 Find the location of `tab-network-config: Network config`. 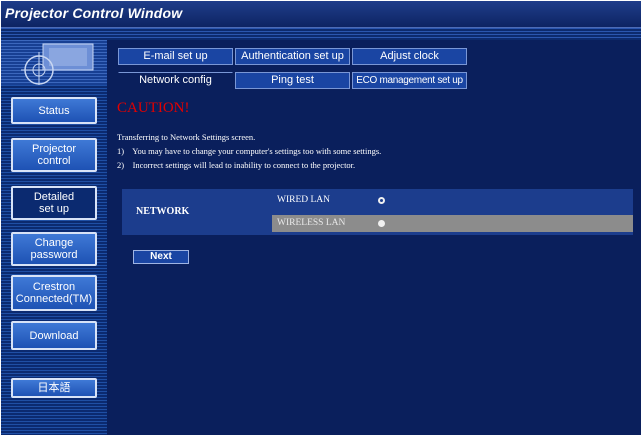

tab-network-config: Network config is located at coordinates (175, 80).